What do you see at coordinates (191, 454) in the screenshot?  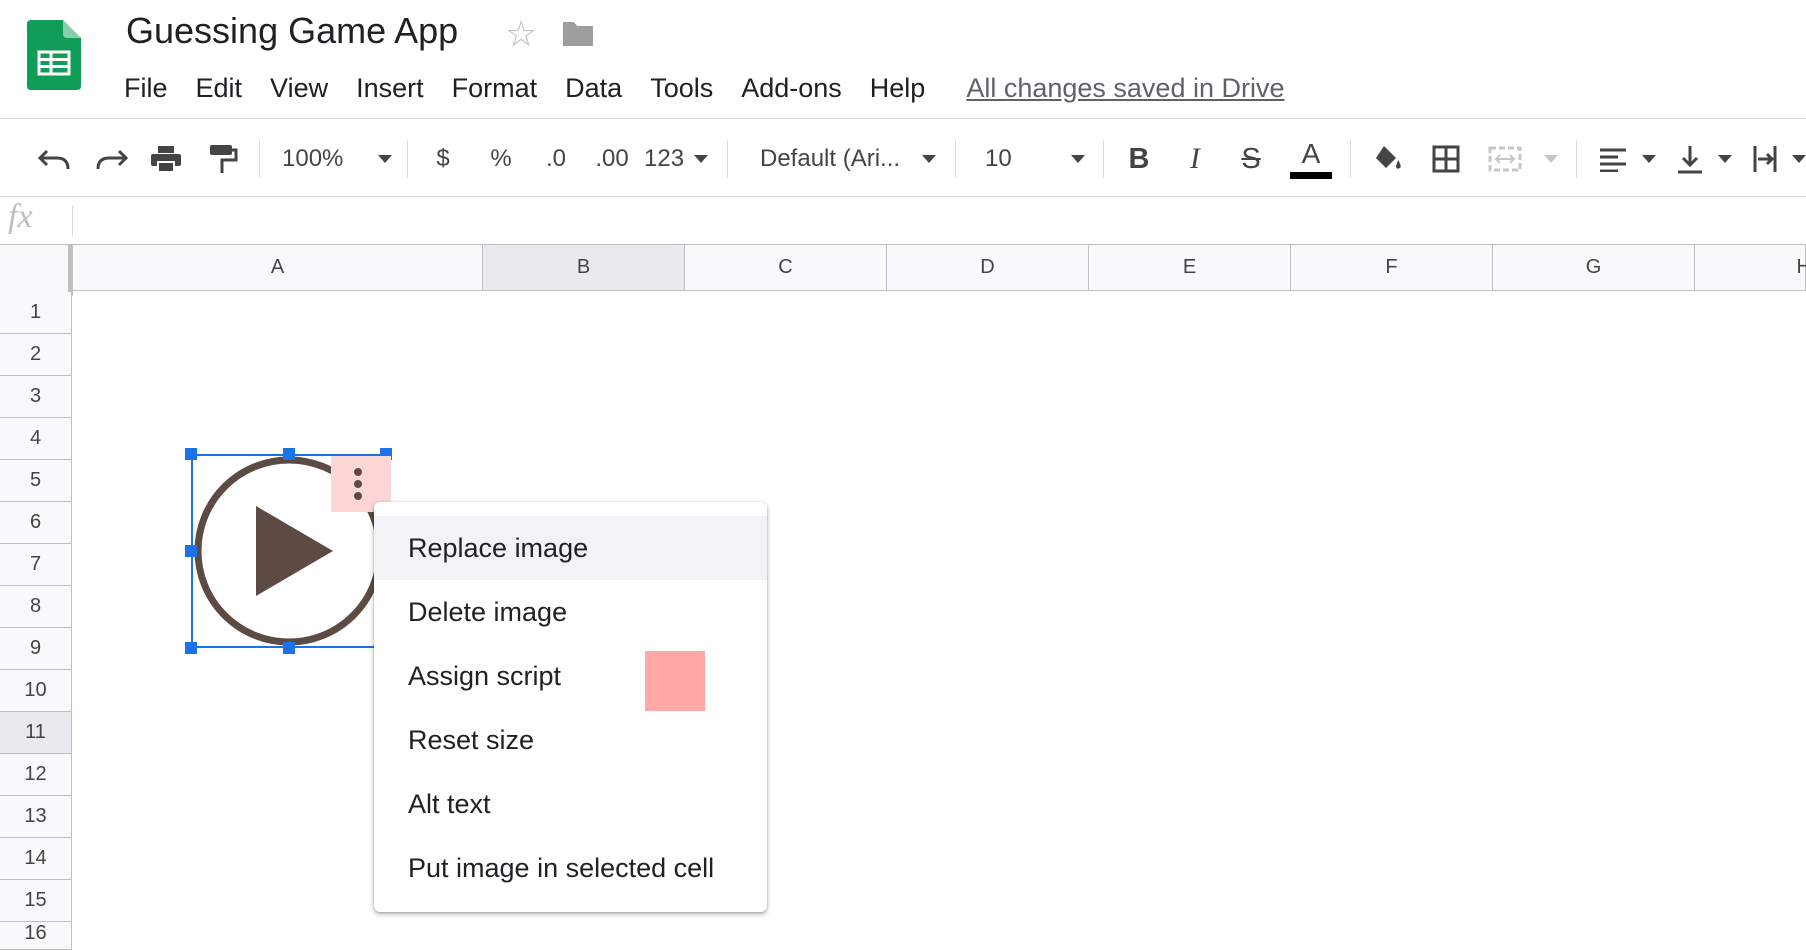 I see `resize-handle-top-left` at bounding box center [191, 454].